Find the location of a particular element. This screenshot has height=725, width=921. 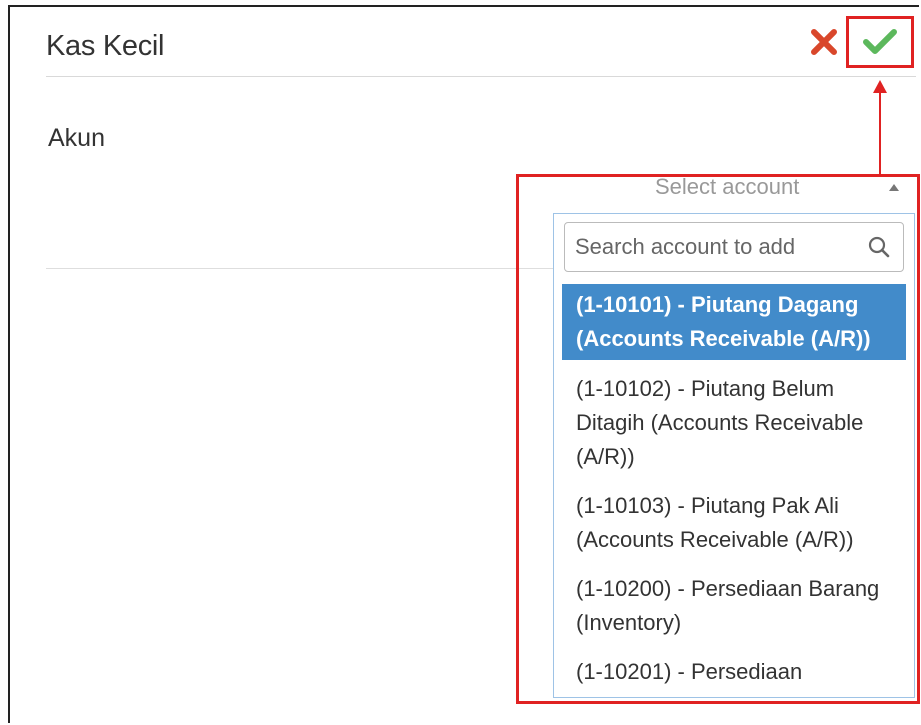

dialog-title: Kas Kecil is located at coordinates (105, 46).